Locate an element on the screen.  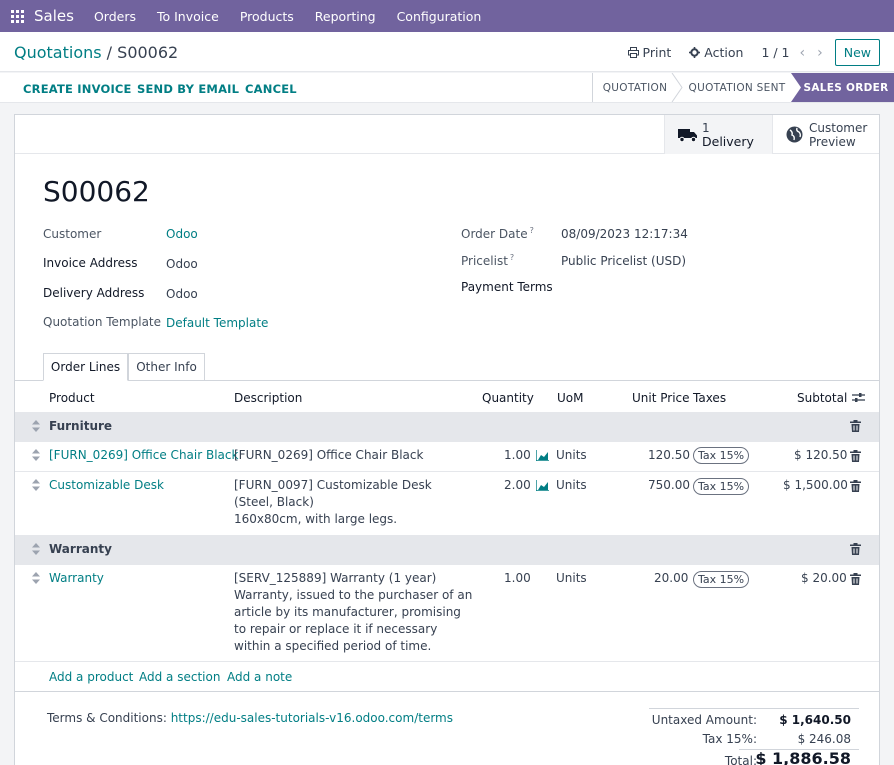
add-product-link: Add a product is located at coordinates (91, 677).